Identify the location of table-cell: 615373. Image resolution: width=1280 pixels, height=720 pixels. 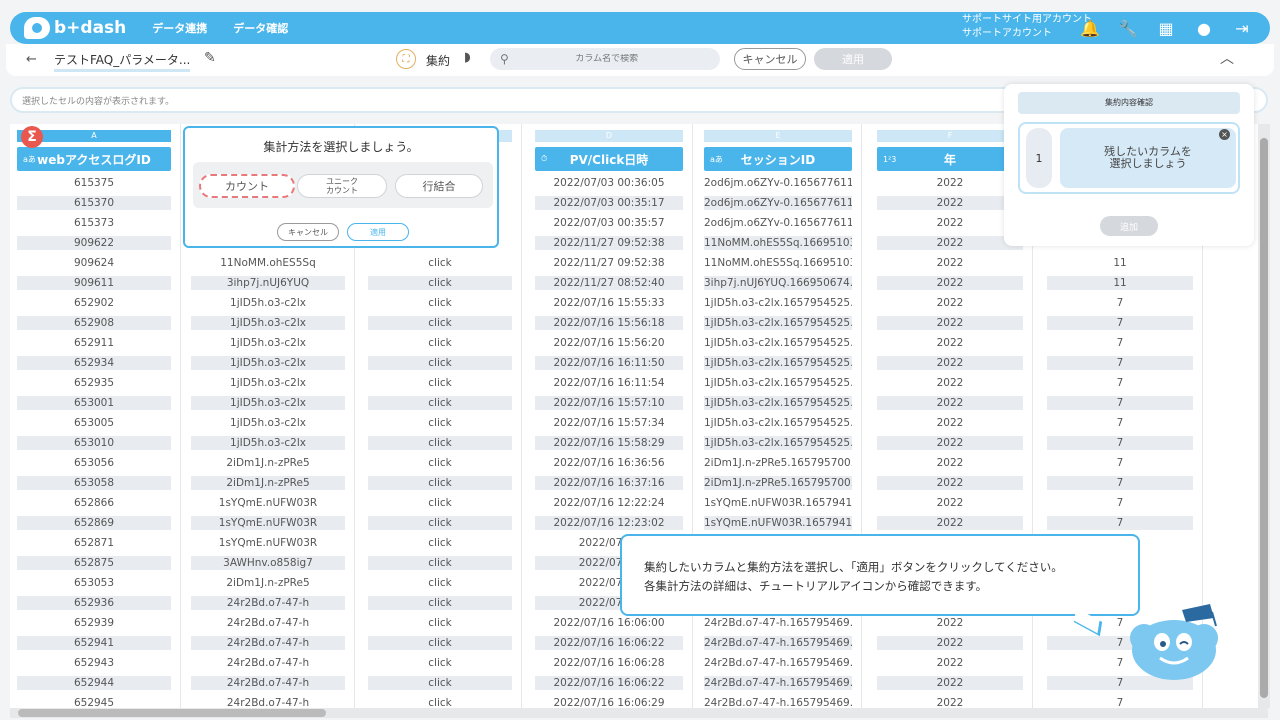
(94, 223).